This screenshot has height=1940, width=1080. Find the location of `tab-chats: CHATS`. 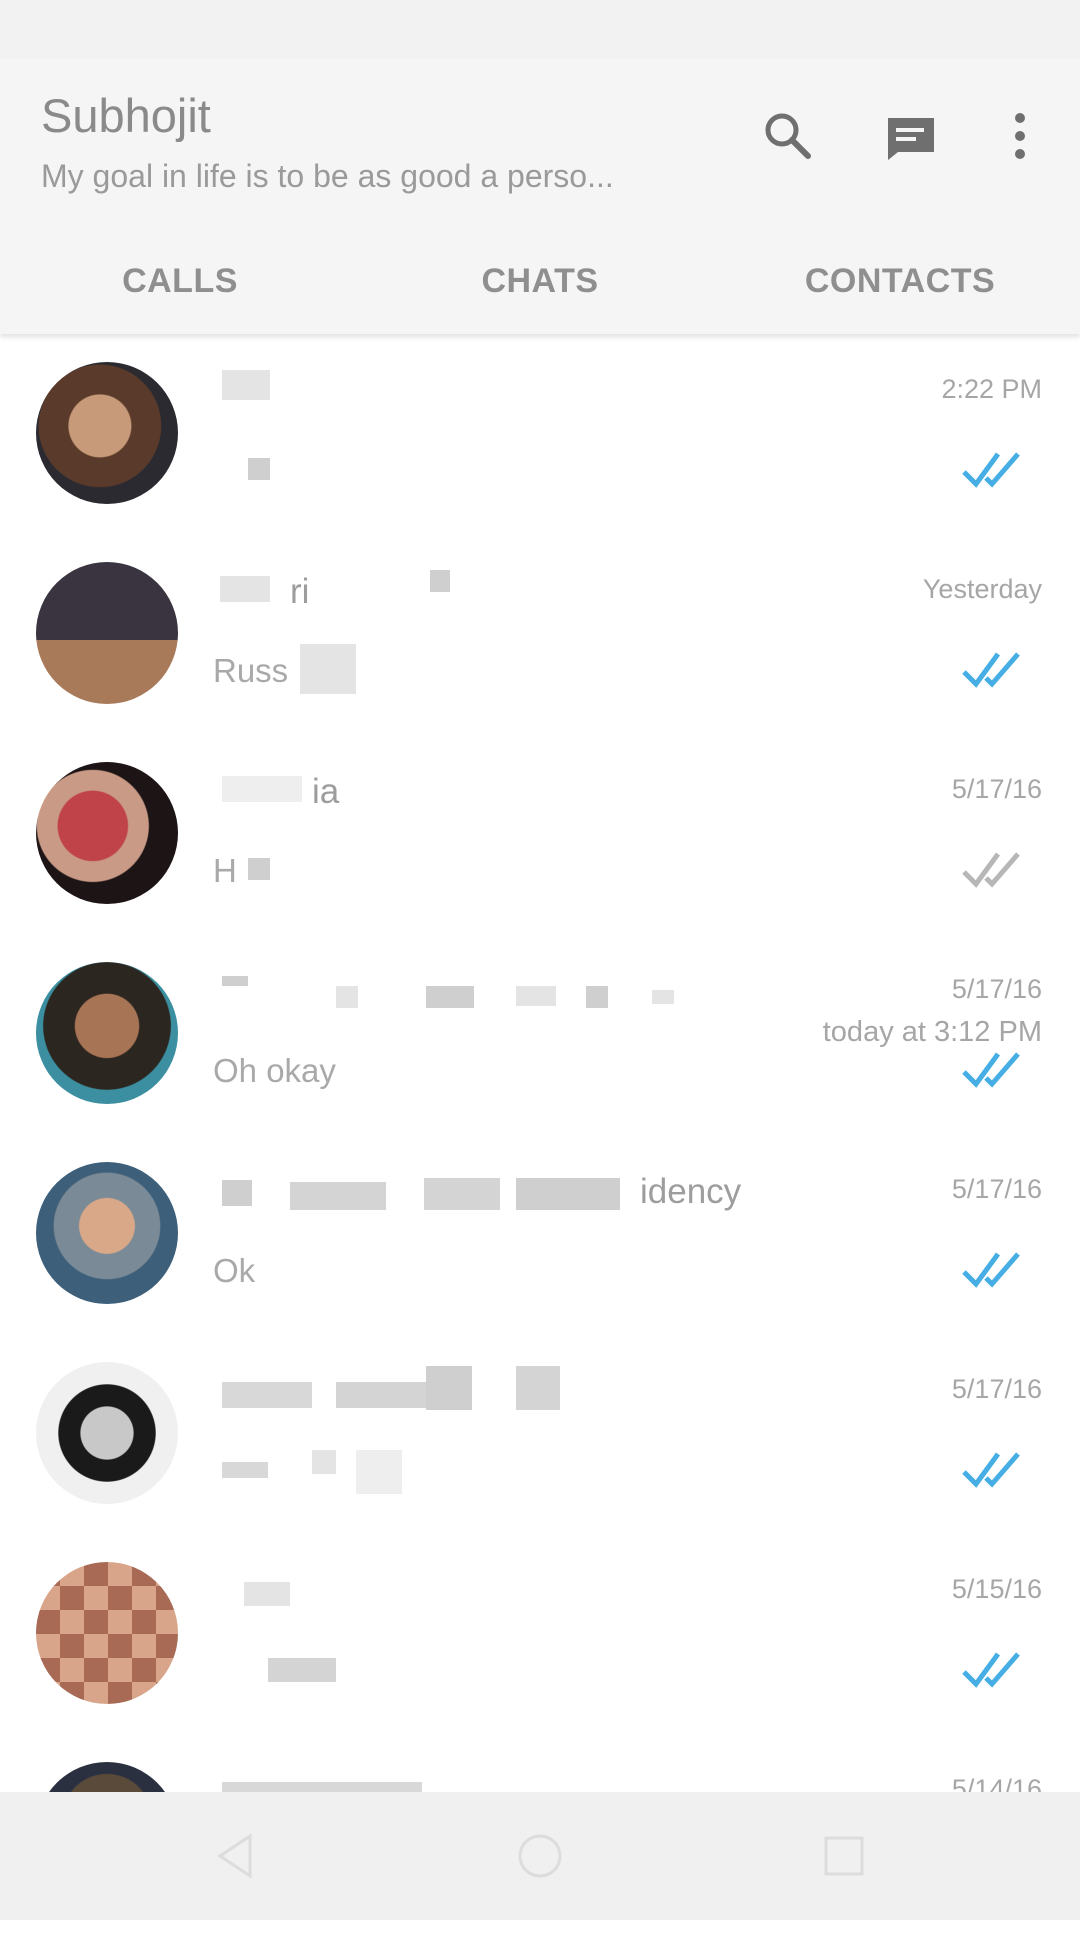

tab-chats: CHATS is located at coordinates (540, 281).